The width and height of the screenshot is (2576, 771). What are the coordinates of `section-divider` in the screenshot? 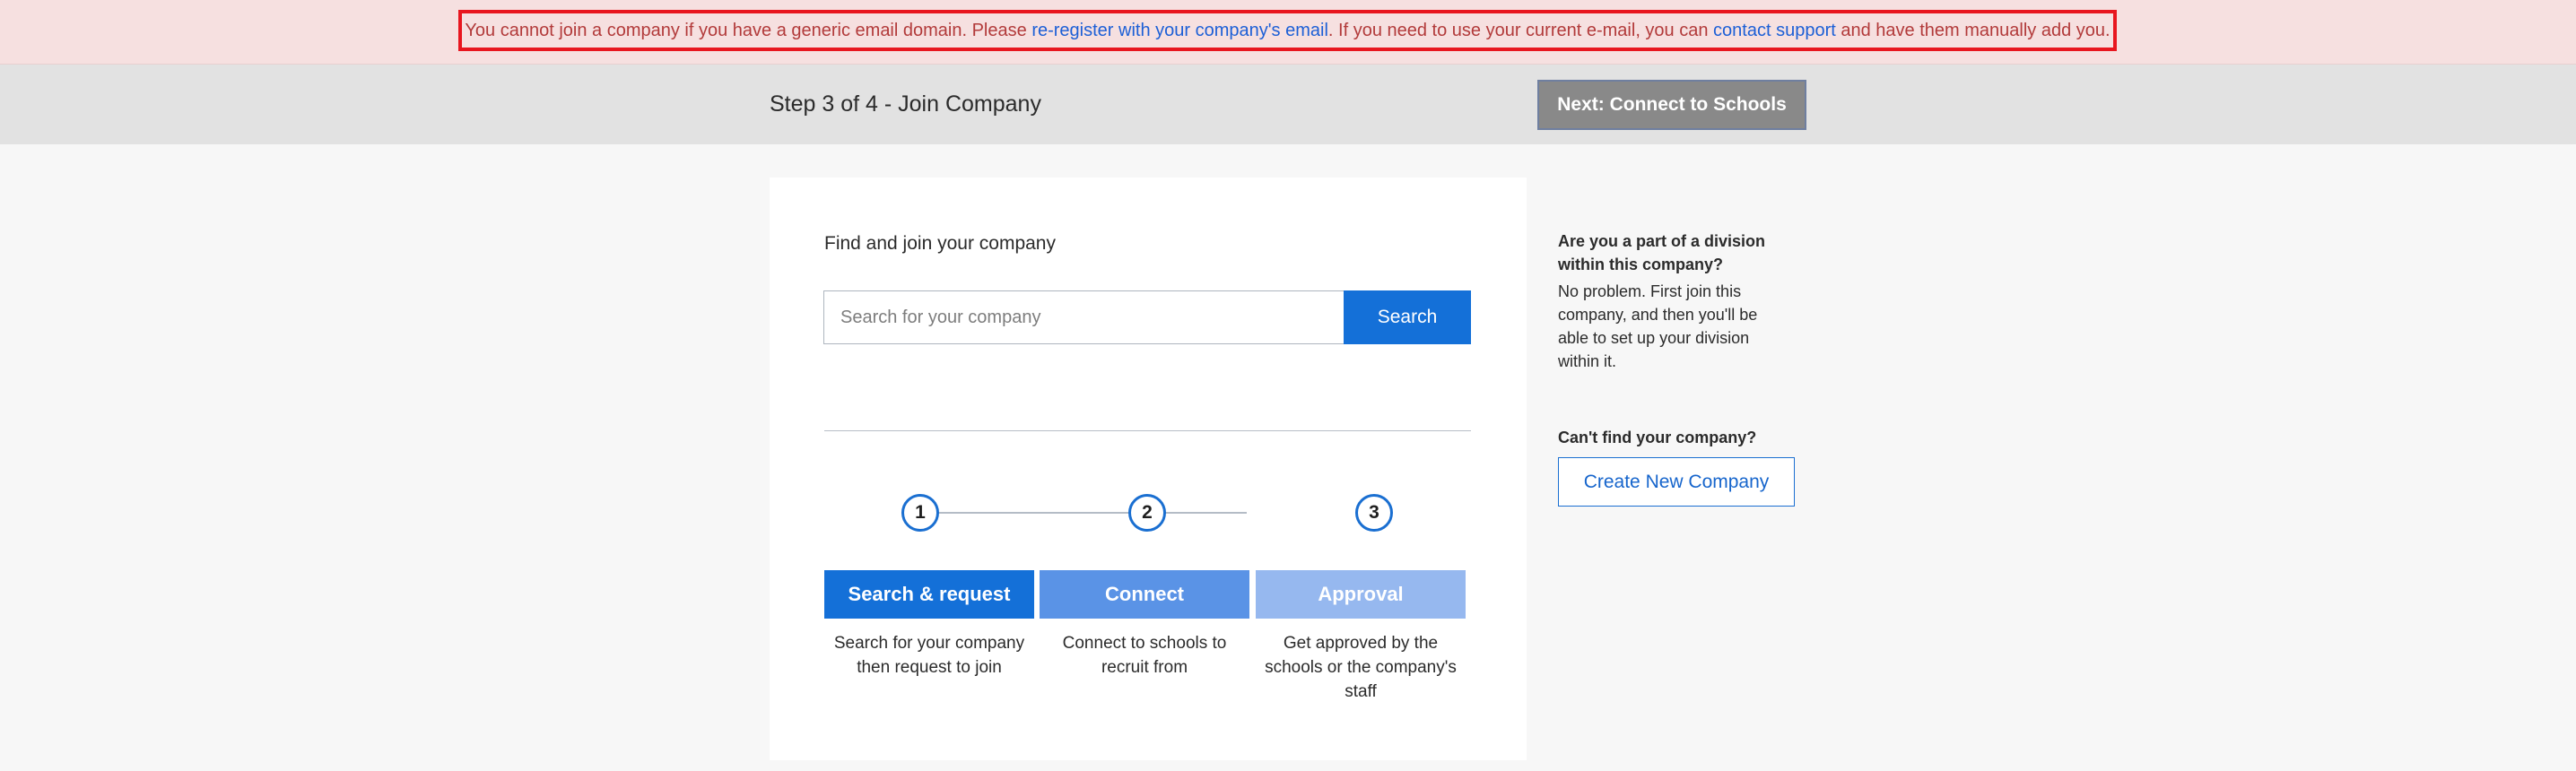 It's located at (1147, 430).